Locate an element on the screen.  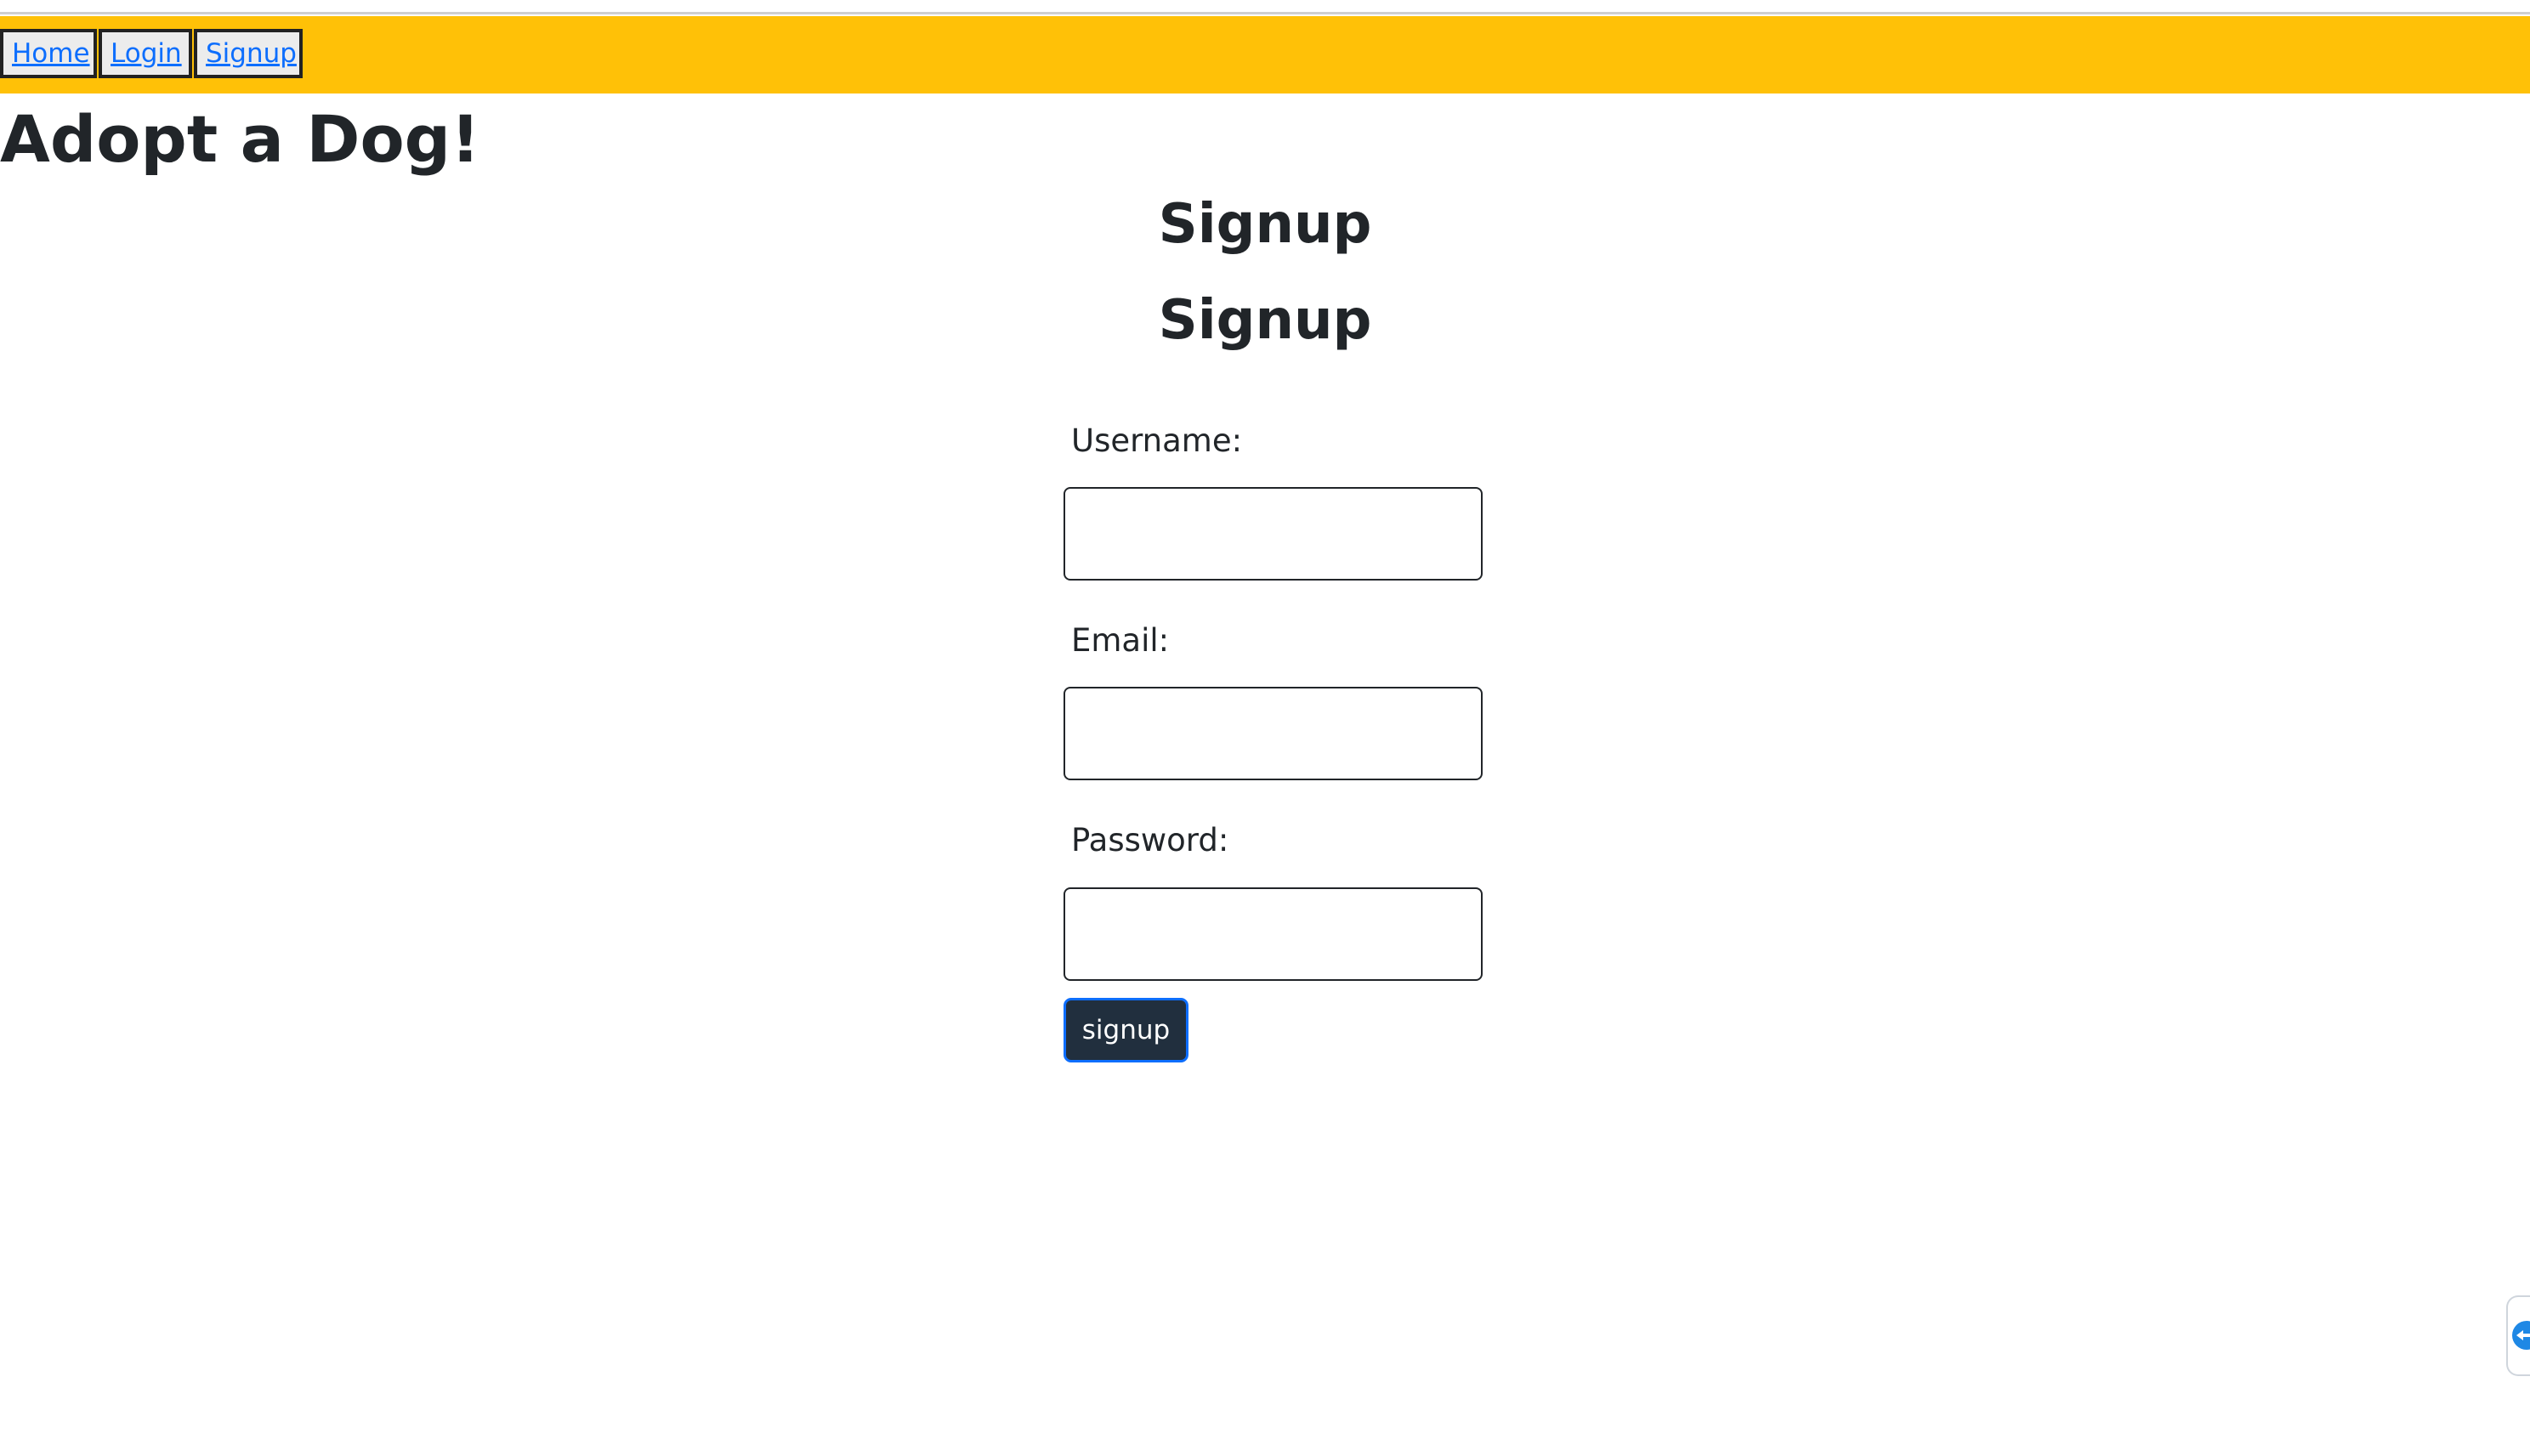
form-title: Signup is located at coordinates (1265, 321).